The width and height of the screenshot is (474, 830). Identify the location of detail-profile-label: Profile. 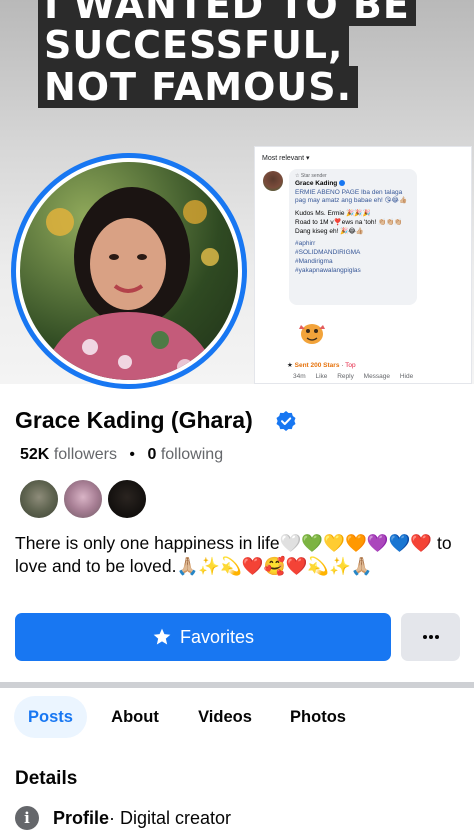
(81, 817).